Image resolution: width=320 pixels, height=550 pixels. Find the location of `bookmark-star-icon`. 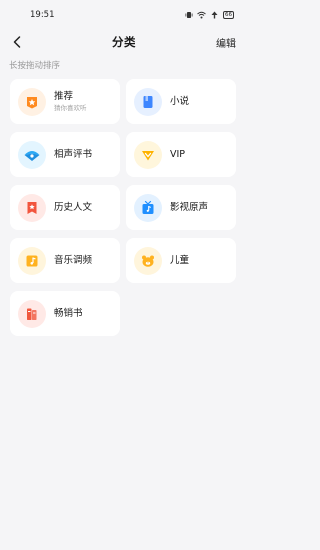

bookmark-star-icon is located at coordinates (32, 207).